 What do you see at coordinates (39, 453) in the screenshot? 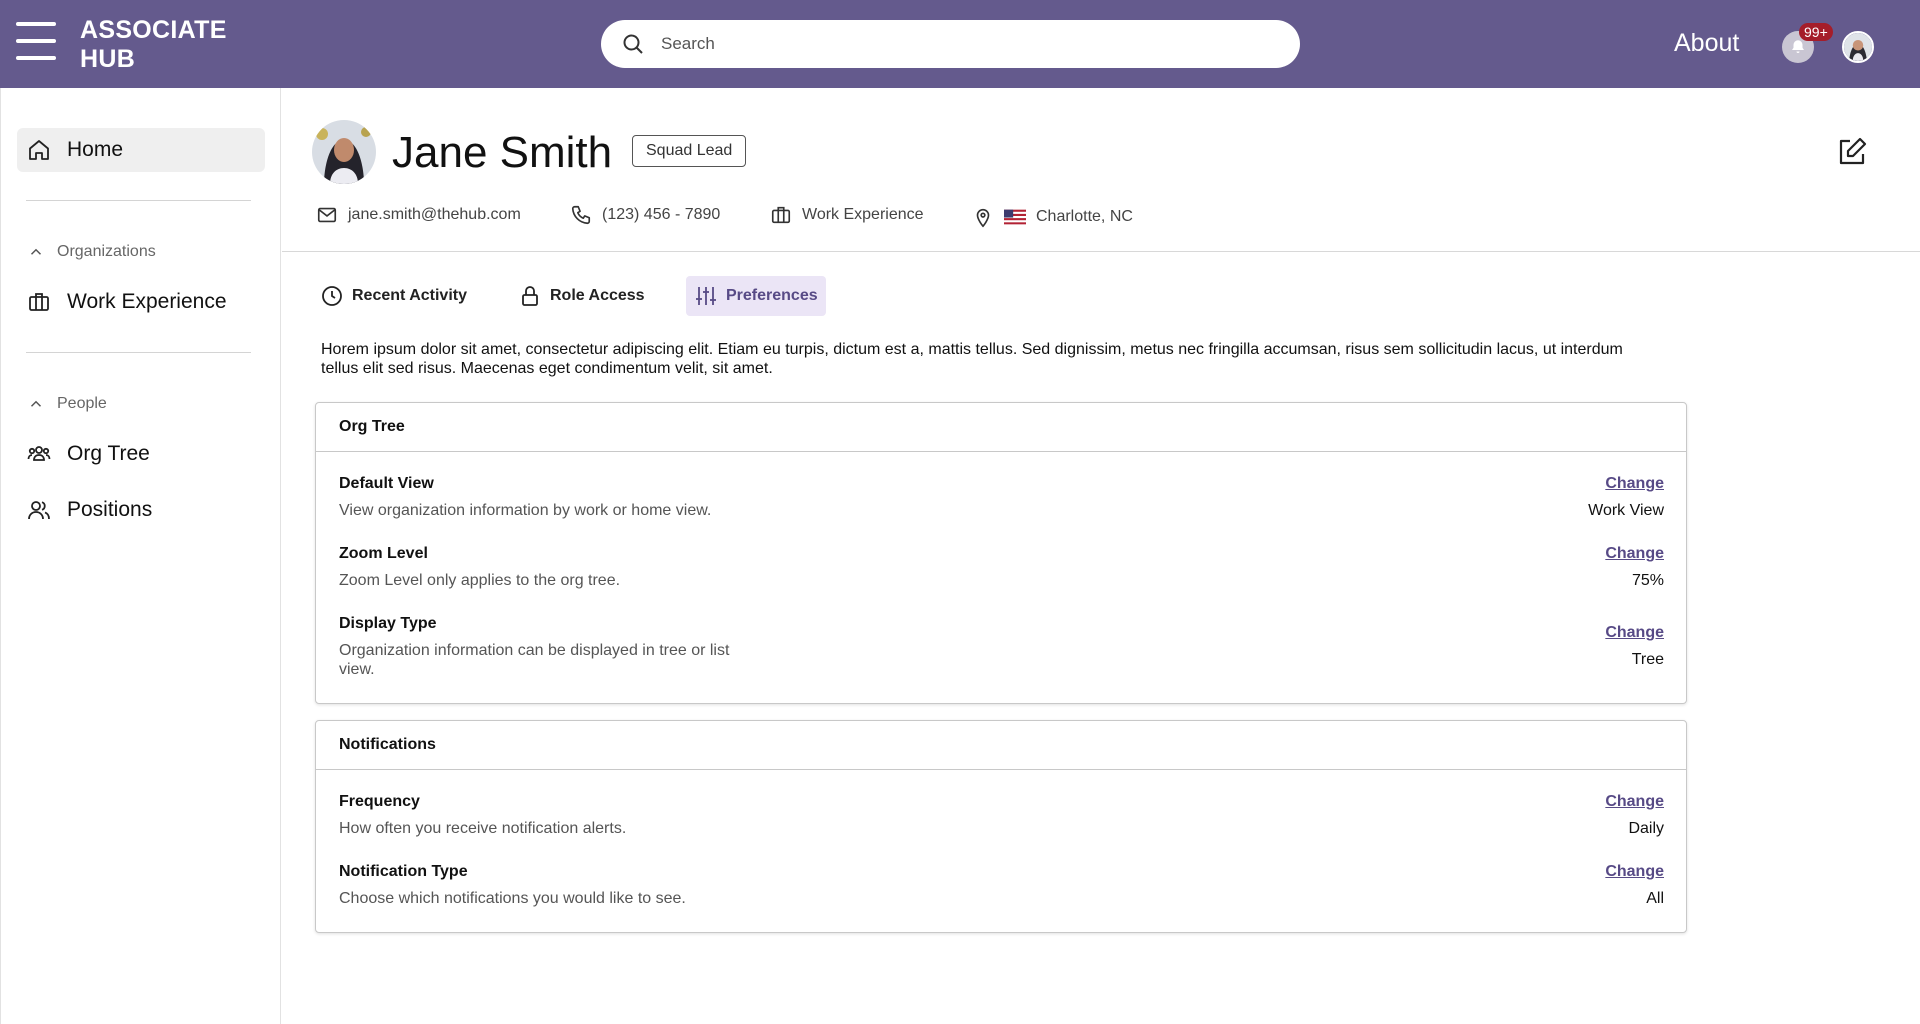
I see `group-icon` at bounding box center [39, 453].